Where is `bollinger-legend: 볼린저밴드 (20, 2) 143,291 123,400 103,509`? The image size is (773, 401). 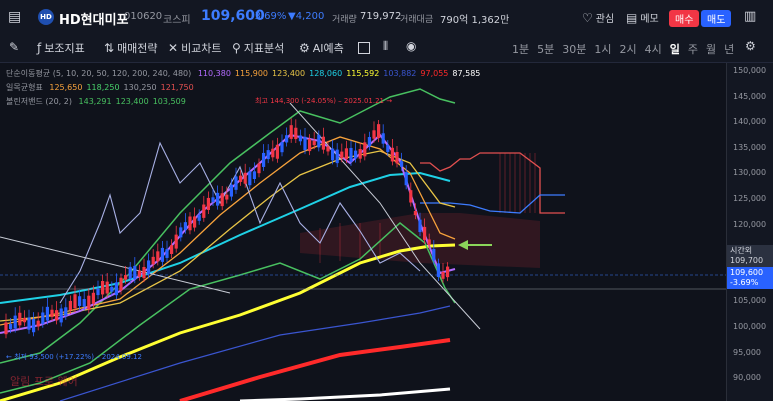 bollinger-legend: 볼린저밴드 (20, 2) 143,291 123,400 103,509 is located at coordinates (96, 102).